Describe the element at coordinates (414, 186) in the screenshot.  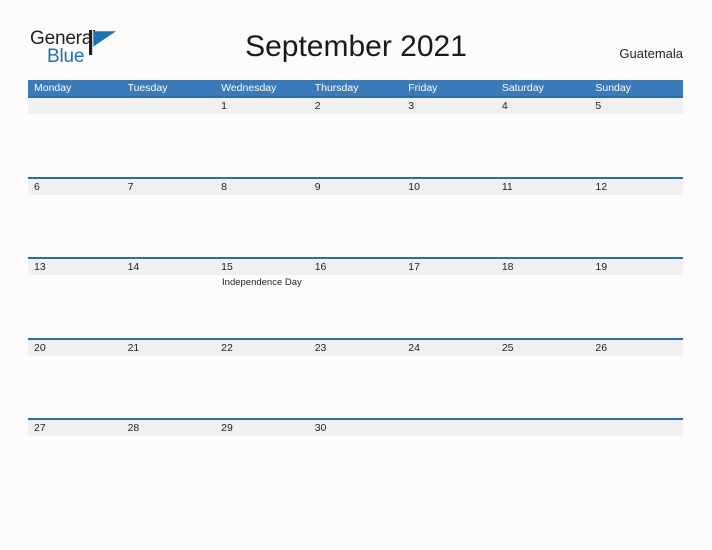
I see `day-number: 10` at that location.